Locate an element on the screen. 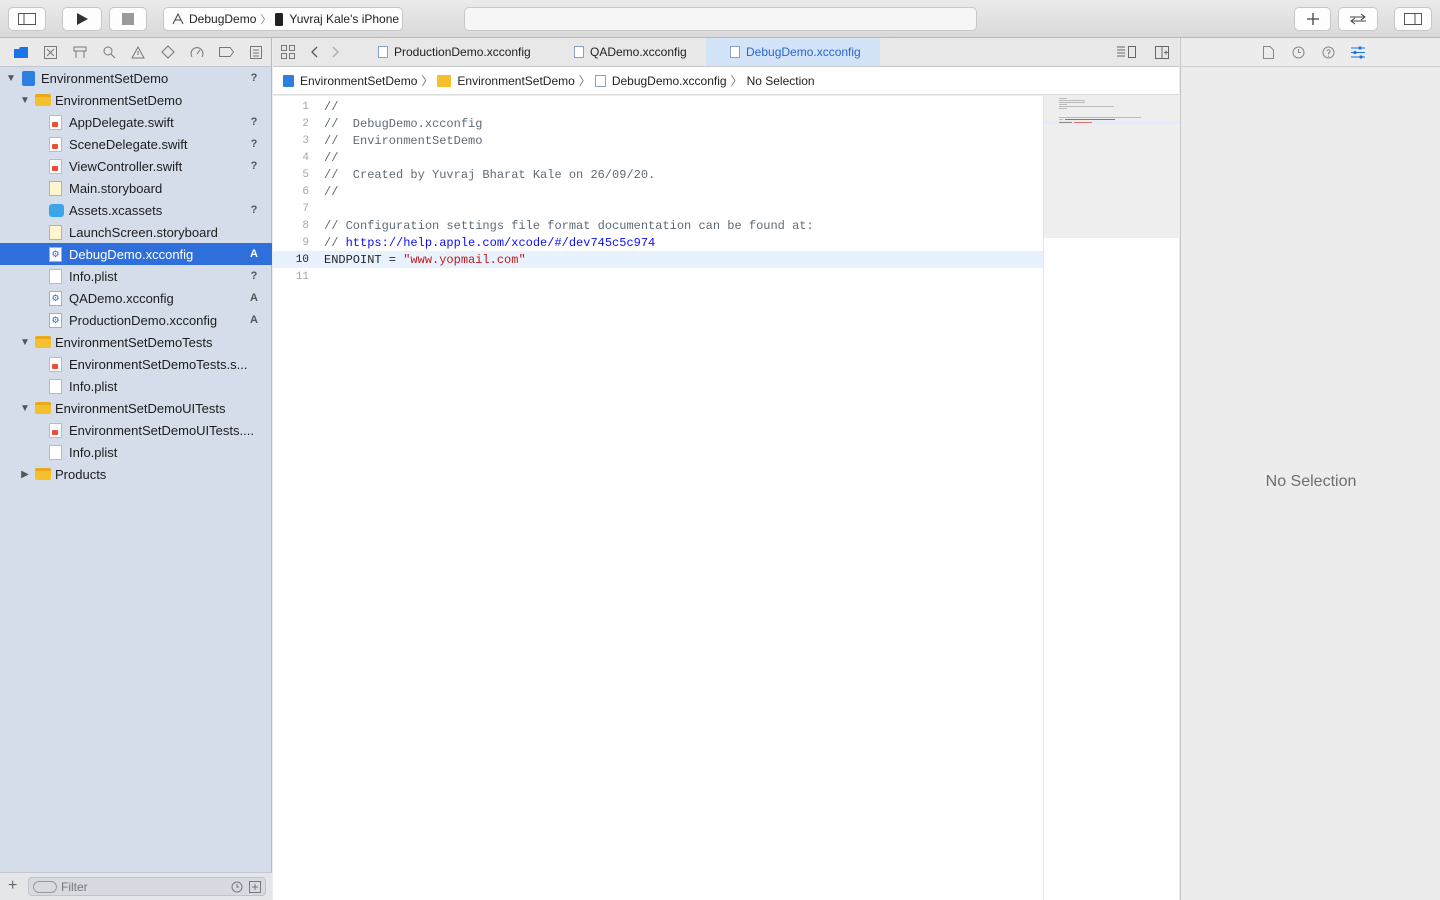  breakpoint-icon is located at coordinates (226, 52).